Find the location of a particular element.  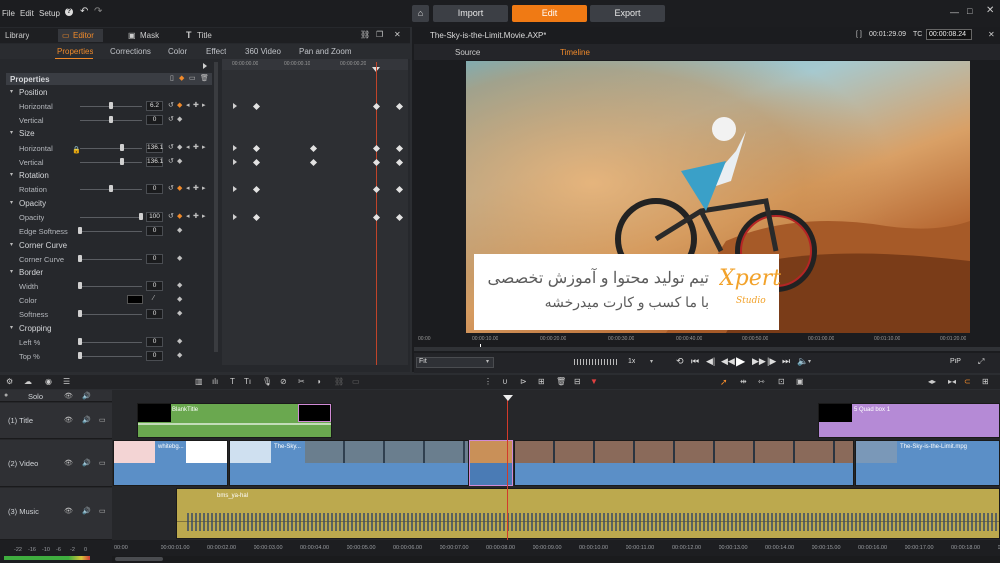

effect-icon: ◑ is located at coordinates (318, 381).